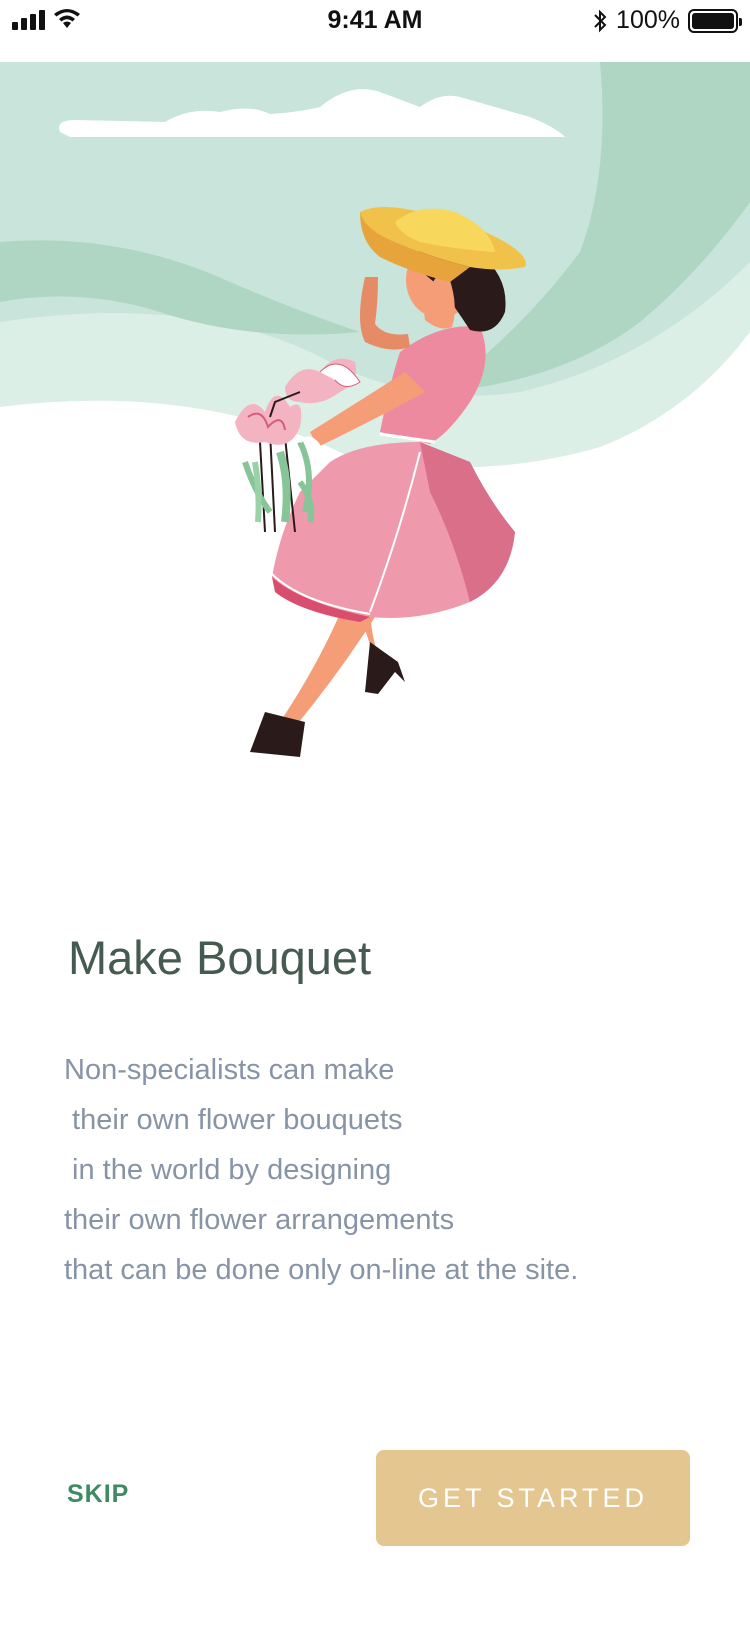 This screenshot has height=1640, width=750. Describe the element at coordinates (533, 1498) in the screenshot. I see `get-started-button: GET STARTED` at that location.